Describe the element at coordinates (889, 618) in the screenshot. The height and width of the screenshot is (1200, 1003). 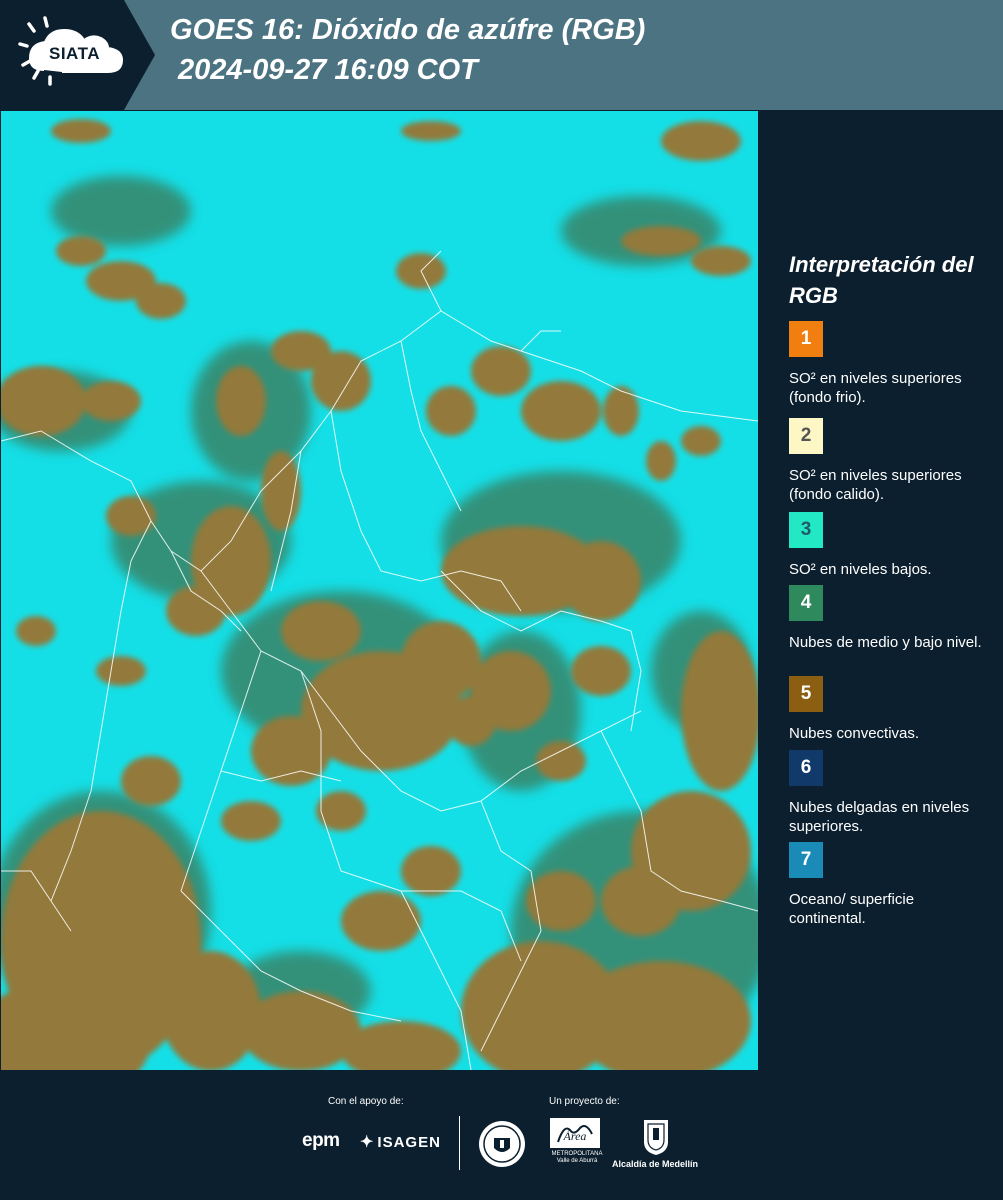
I see `legend-item-4: 4 Nubes de medio y bajo nivel.` at that location.